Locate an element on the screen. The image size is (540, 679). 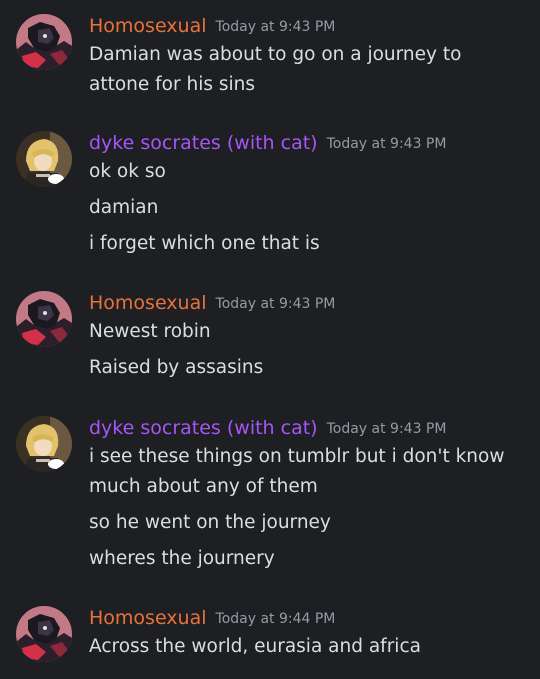
timestamp: Today at 9:44 PM is located at coordinates (275, 619).